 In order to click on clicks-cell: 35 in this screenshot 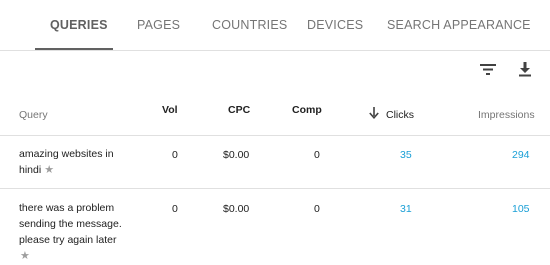, I will do `click(406, 155)`.